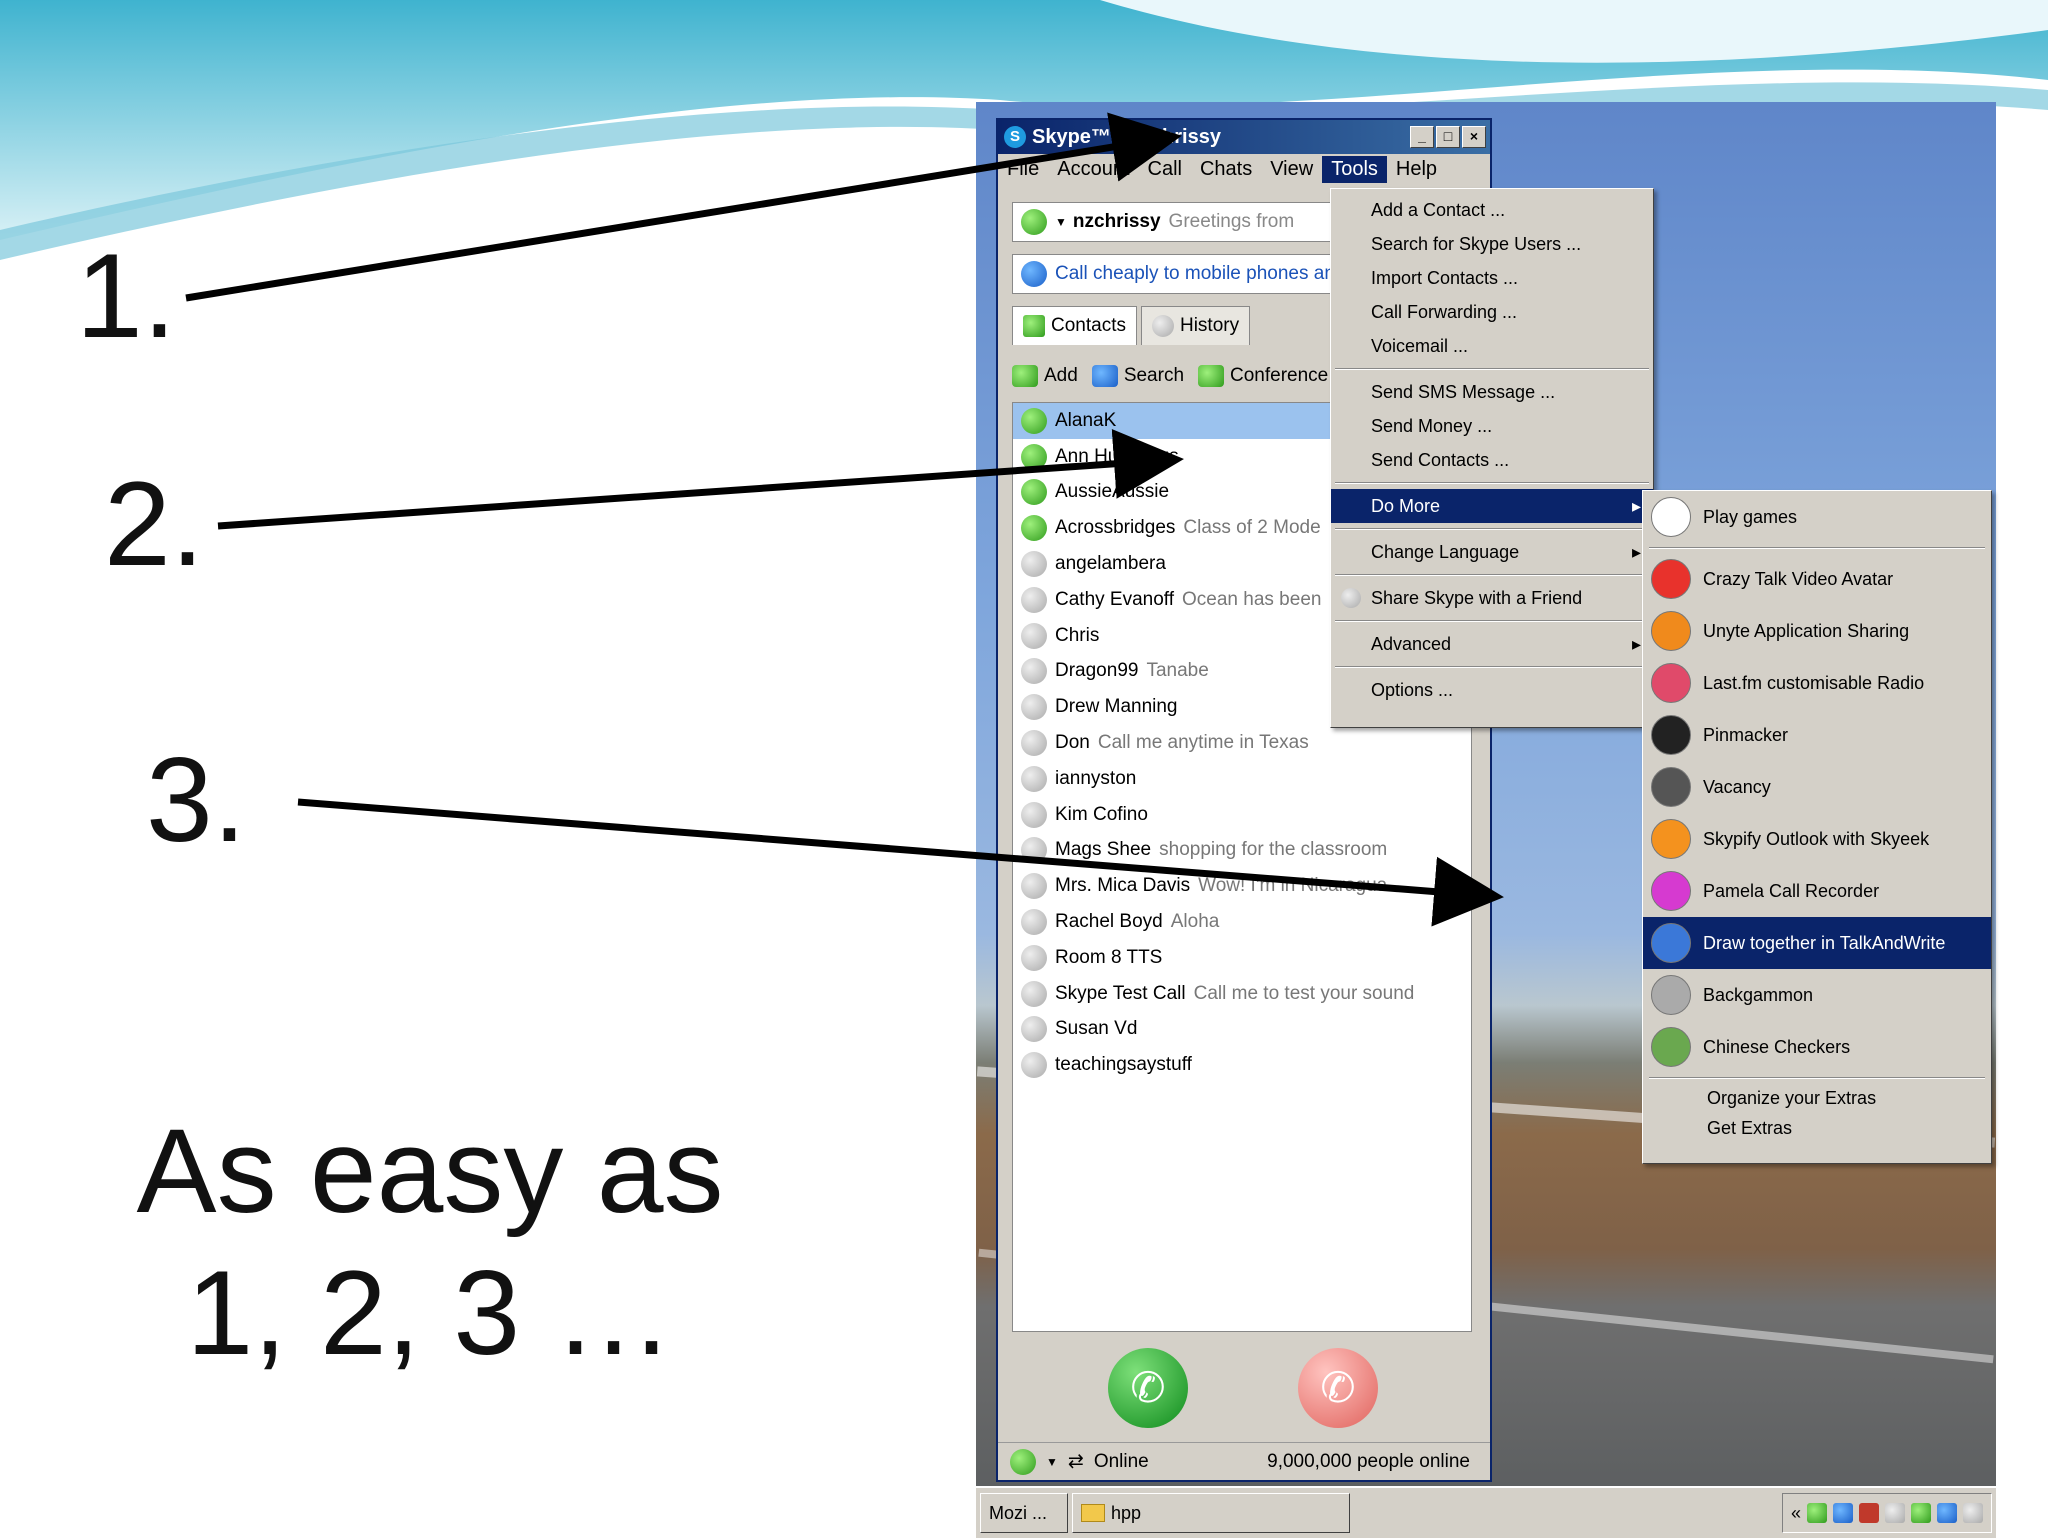 The width and height of the screenshot is (2048, 1538). I want to click on taskbar-button-folder: hpp, so click(1211, 1513).